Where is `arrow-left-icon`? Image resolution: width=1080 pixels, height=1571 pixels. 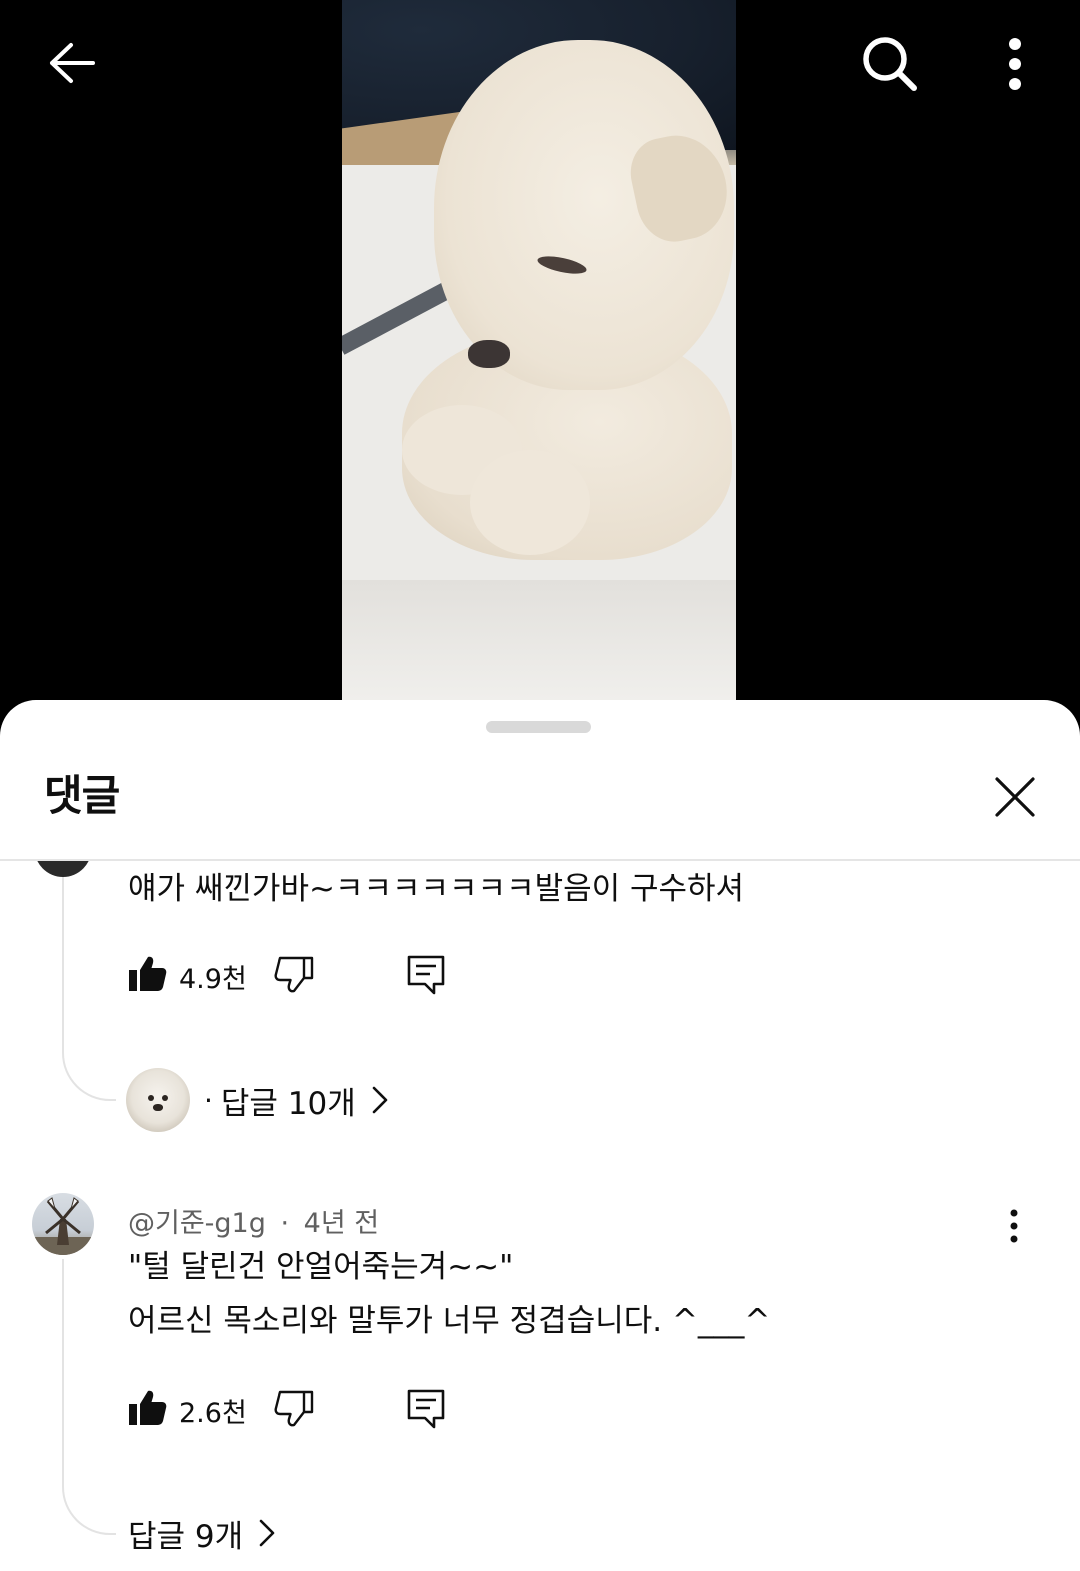
arrow-left-icon is located at coordinates (72, 63).